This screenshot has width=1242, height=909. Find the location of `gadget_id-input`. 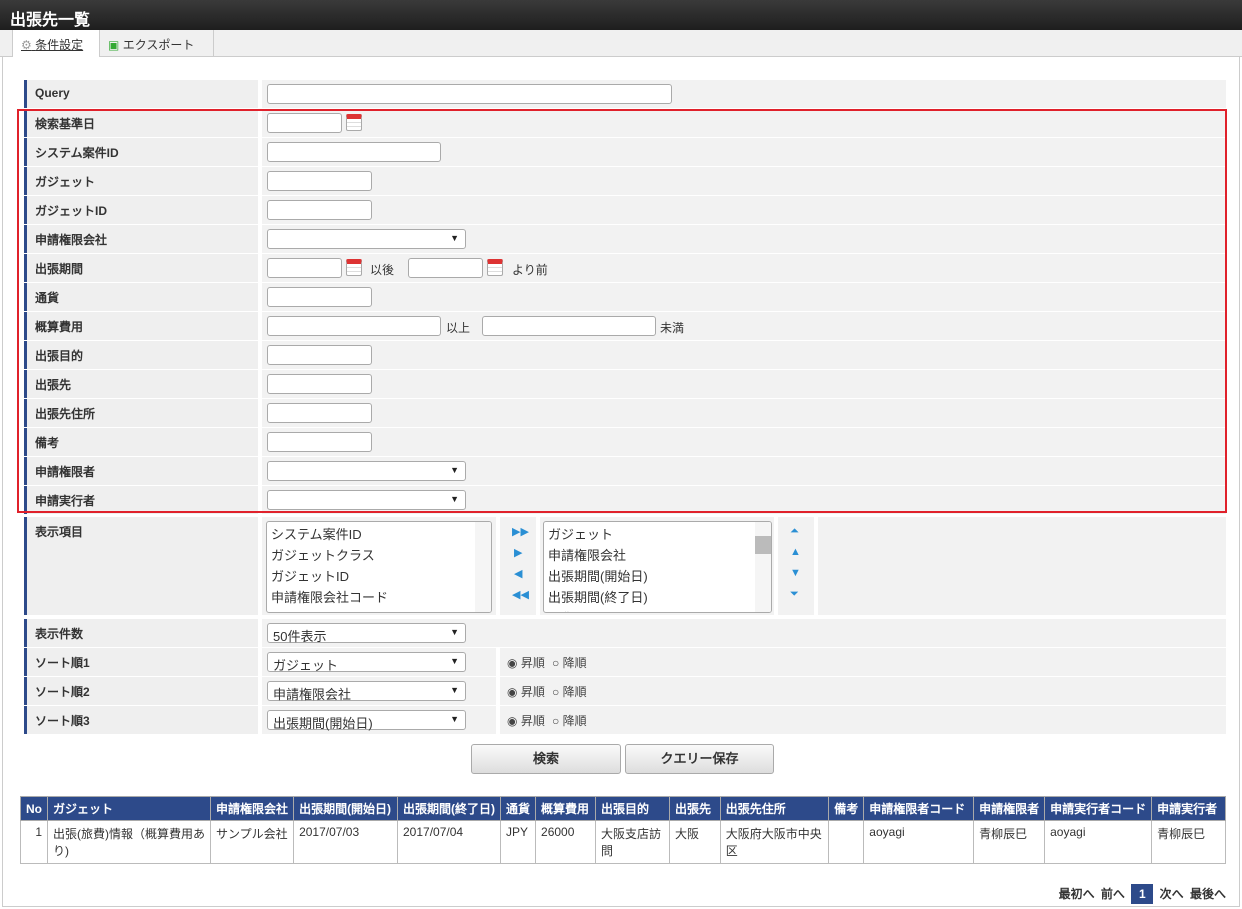

gadget_id-input is located at coordinates (319, 210).